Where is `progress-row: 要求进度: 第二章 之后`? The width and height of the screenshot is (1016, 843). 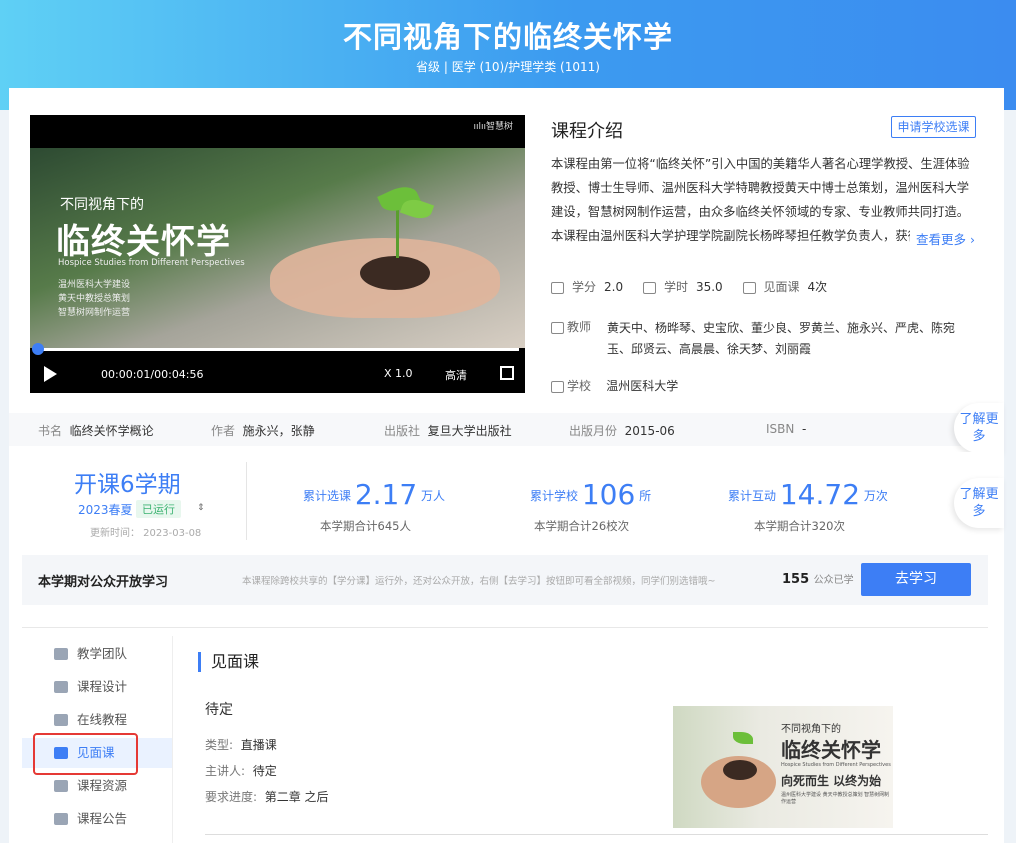
progress-row: 要求进度: 第二章 之后 is located at coordinates (267, 796).